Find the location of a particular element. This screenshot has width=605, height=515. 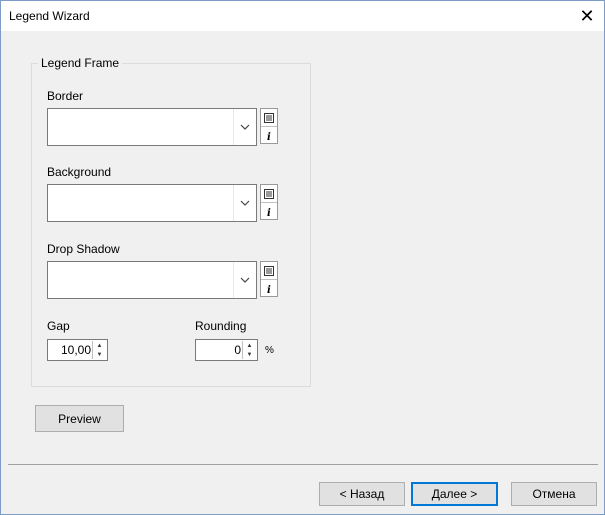

close-icon: ✕ is located at coordinates (587, 15).